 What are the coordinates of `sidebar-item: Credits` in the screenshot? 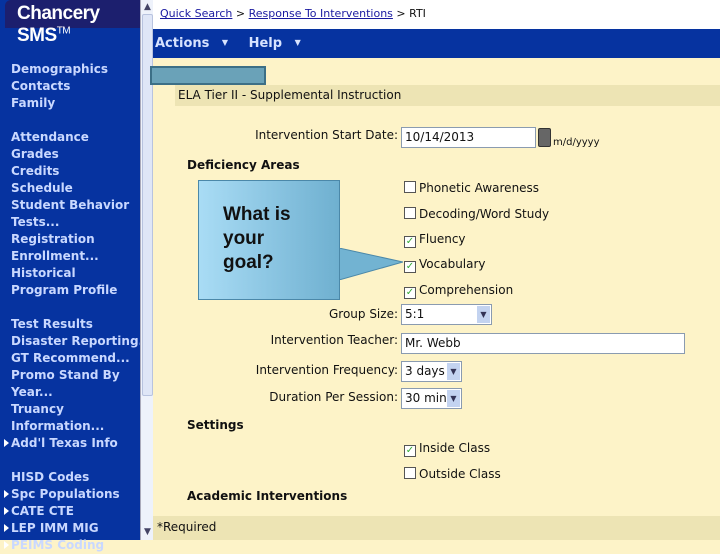 It's located at (70, 171).